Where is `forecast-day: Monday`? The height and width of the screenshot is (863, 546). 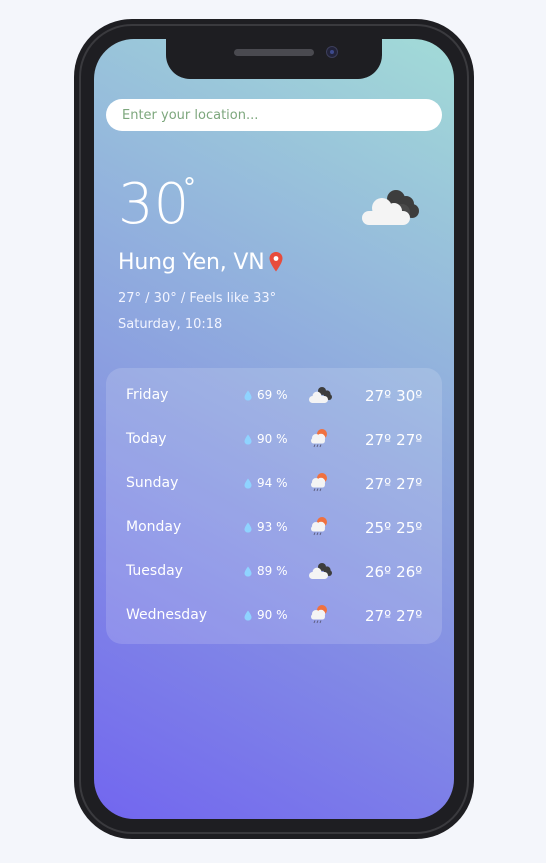
forecast-day: Monday is located at coordinates (154, 527).